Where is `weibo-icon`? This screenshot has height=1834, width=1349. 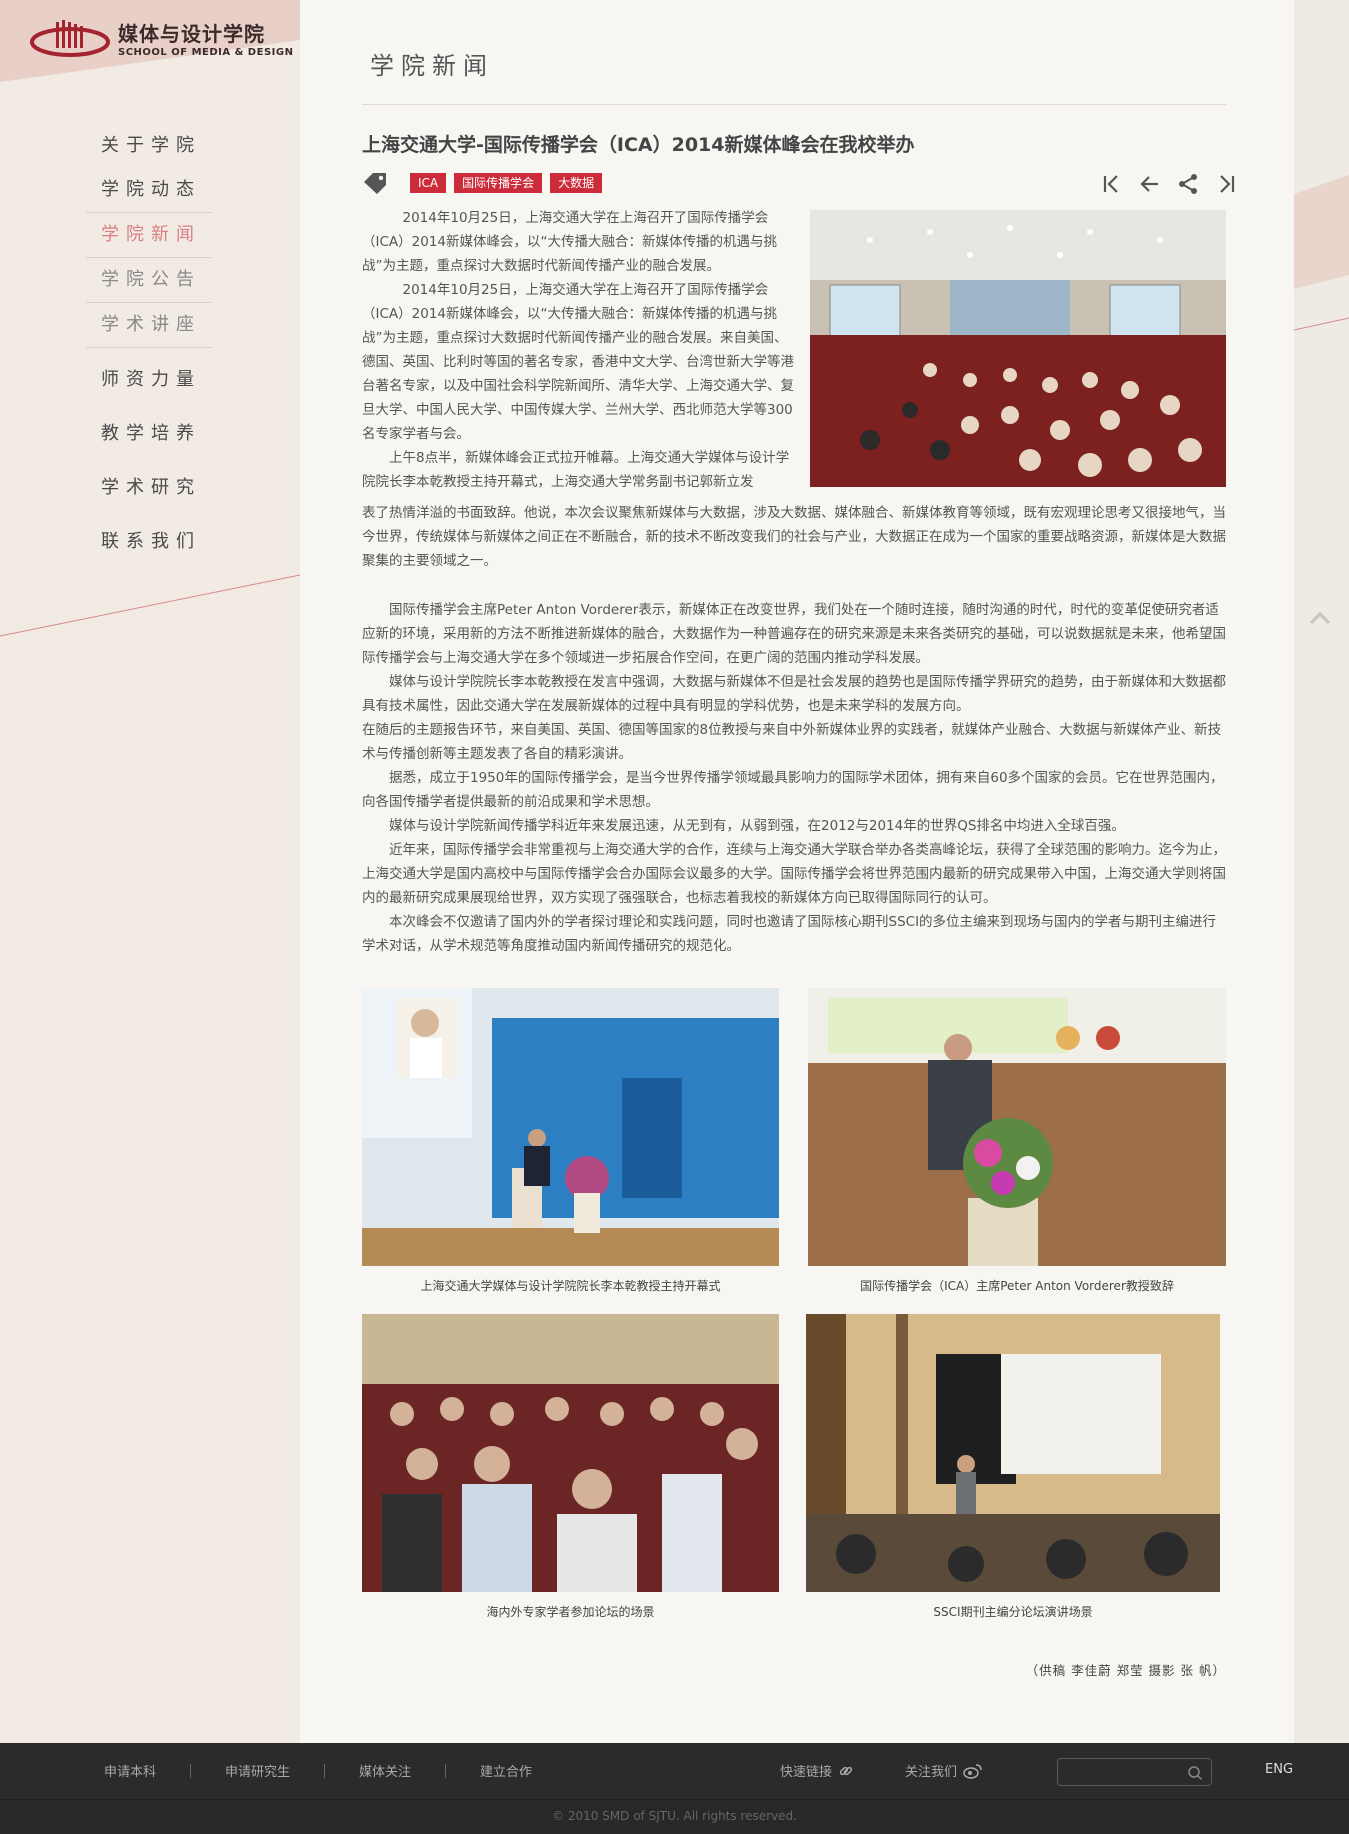
weibo-icon is located at coordinates (972, 1771).